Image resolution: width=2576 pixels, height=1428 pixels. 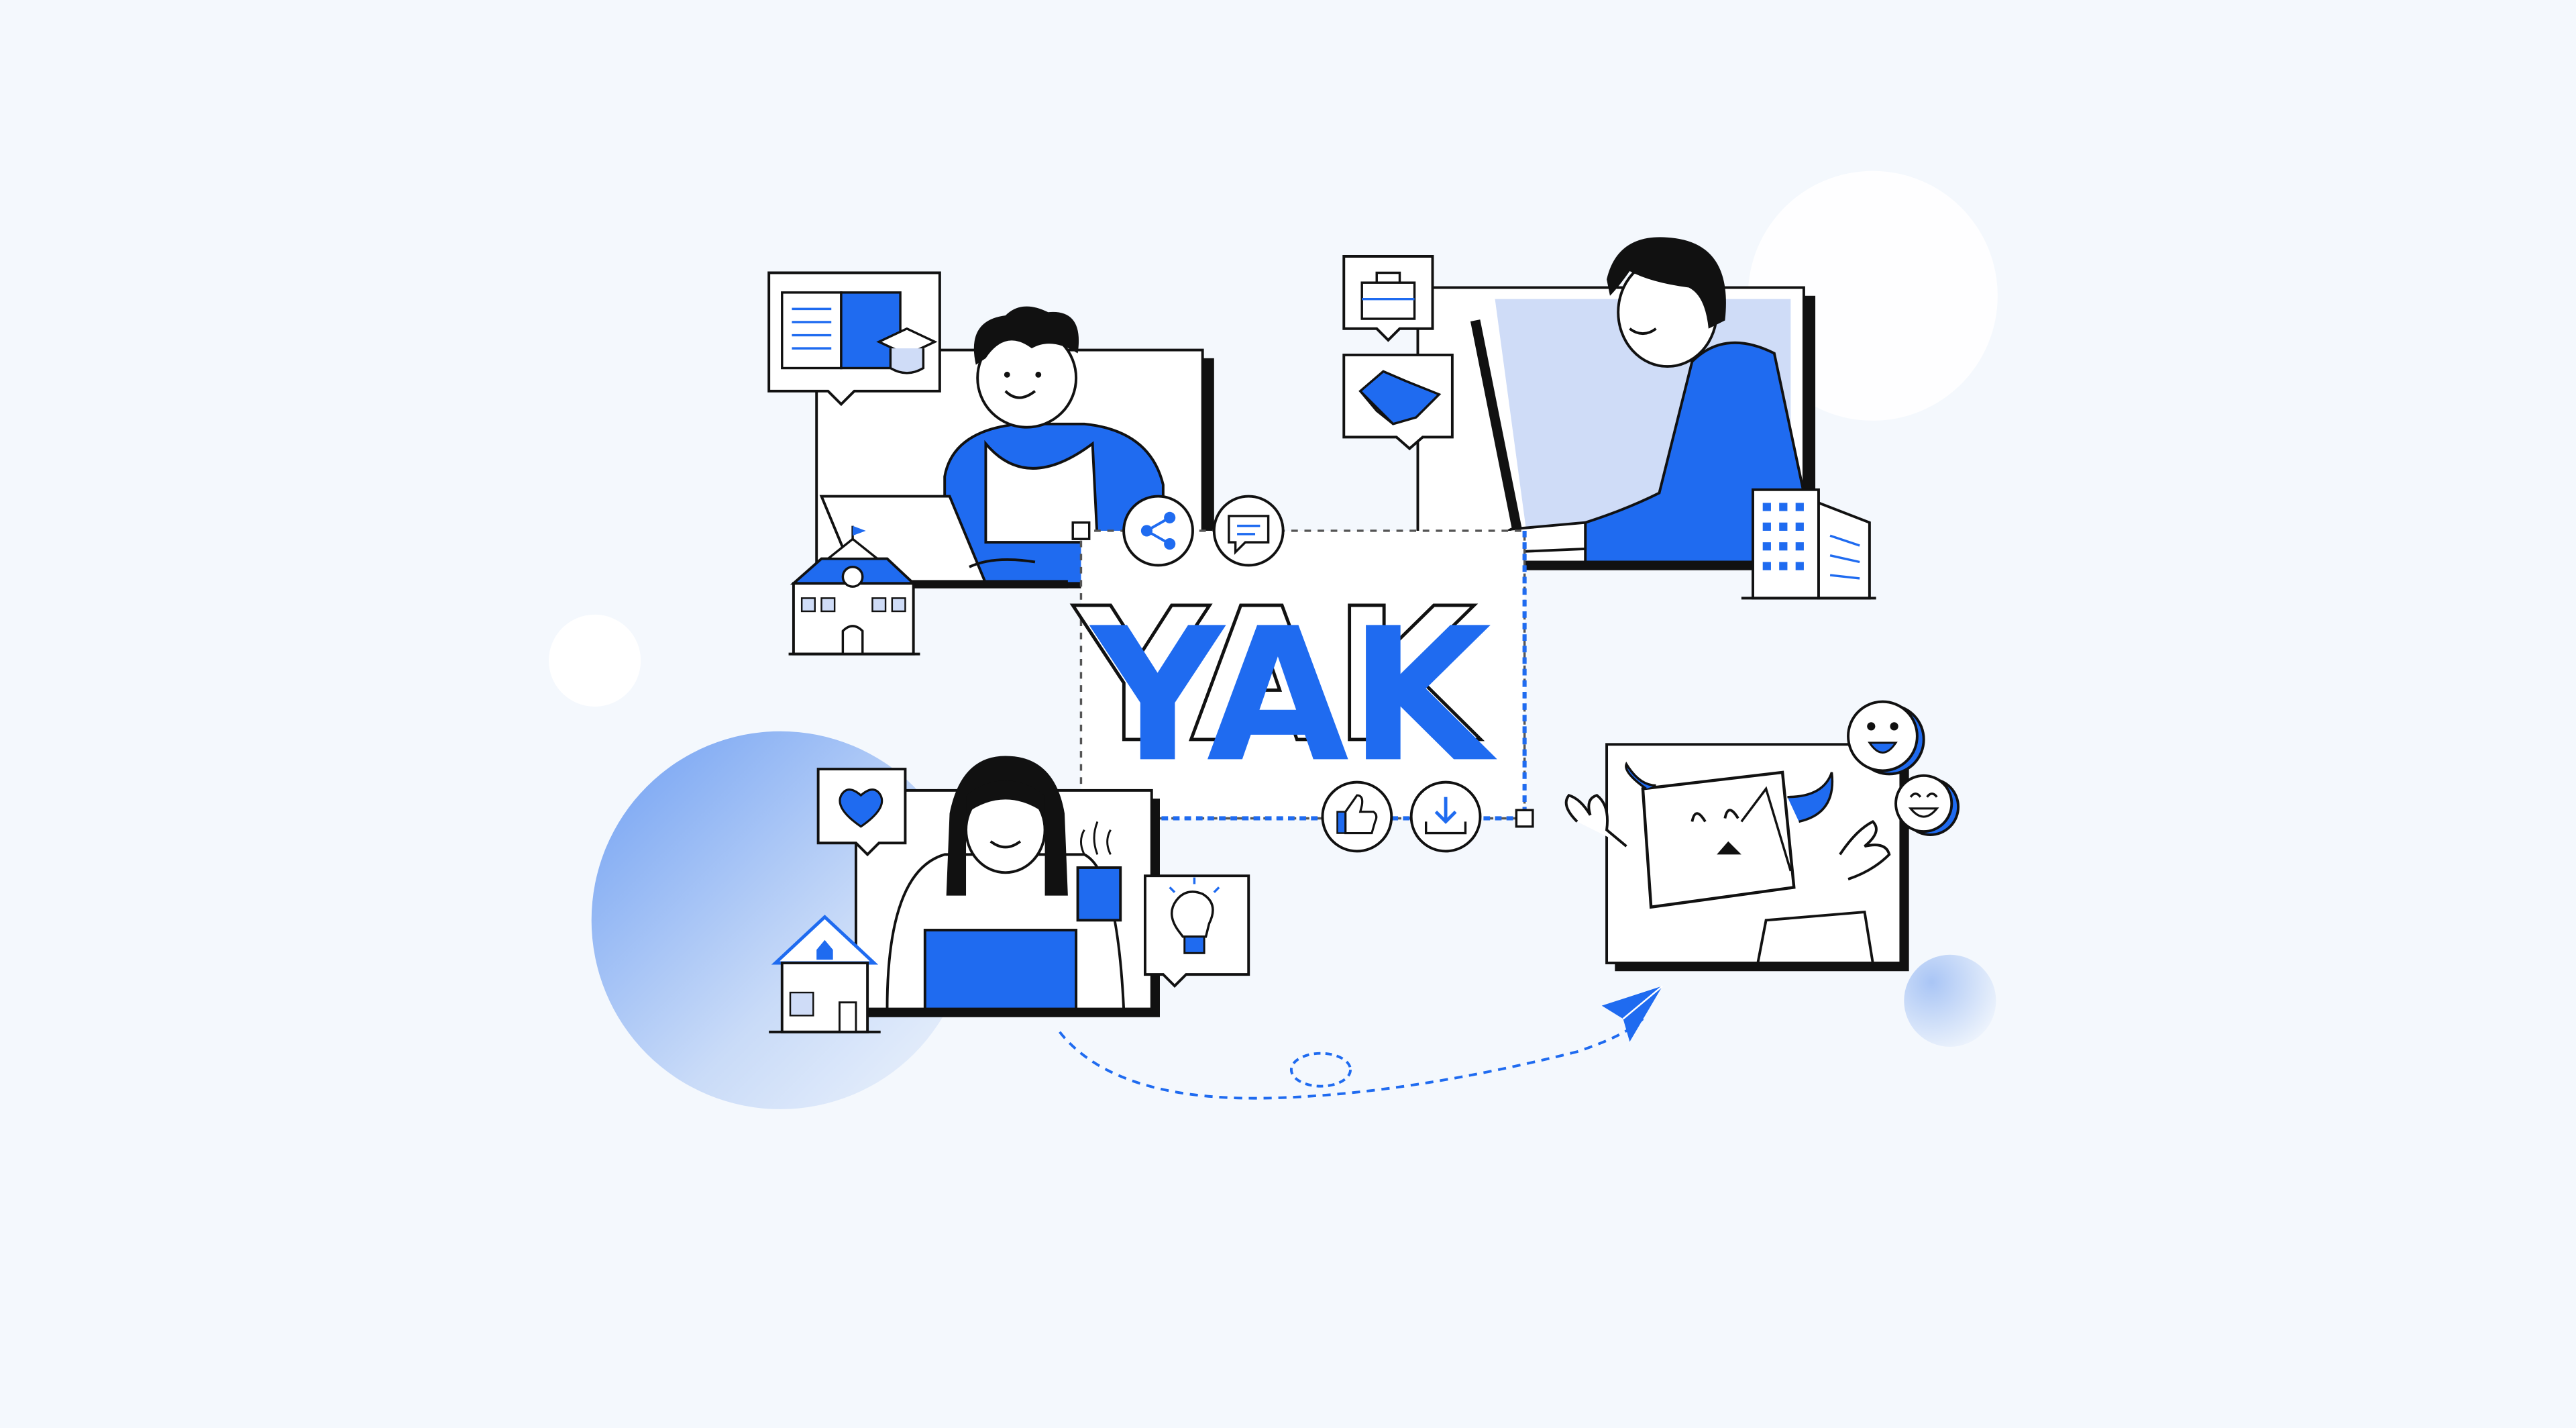 I want to click on flight-path, so click(x=1351, y=1058).